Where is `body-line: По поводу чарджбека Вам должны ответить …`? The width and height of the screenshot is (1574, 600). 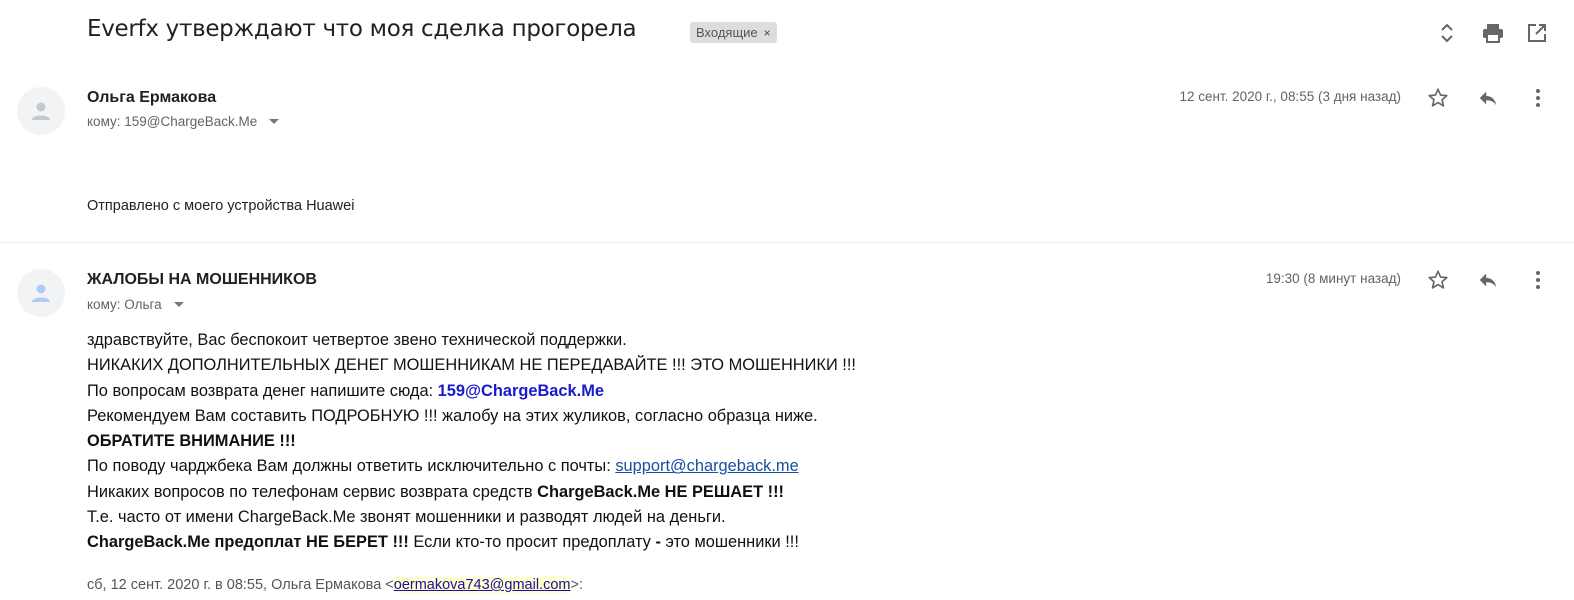
body-line: По поводу чарджбека Вам должны ответить … is located at coordinates (471, 466).